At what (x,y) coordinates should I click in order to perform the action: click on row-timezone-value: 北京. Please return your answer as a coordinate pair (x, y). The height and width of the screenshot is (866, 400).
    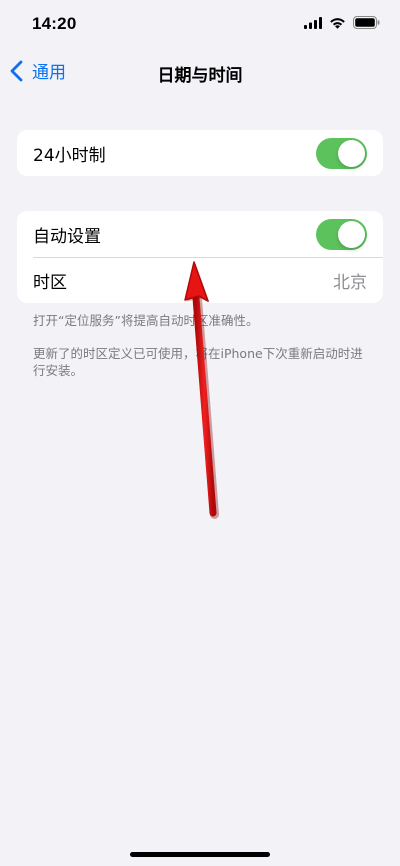
    Looking at the image, I should click on (350, 282).